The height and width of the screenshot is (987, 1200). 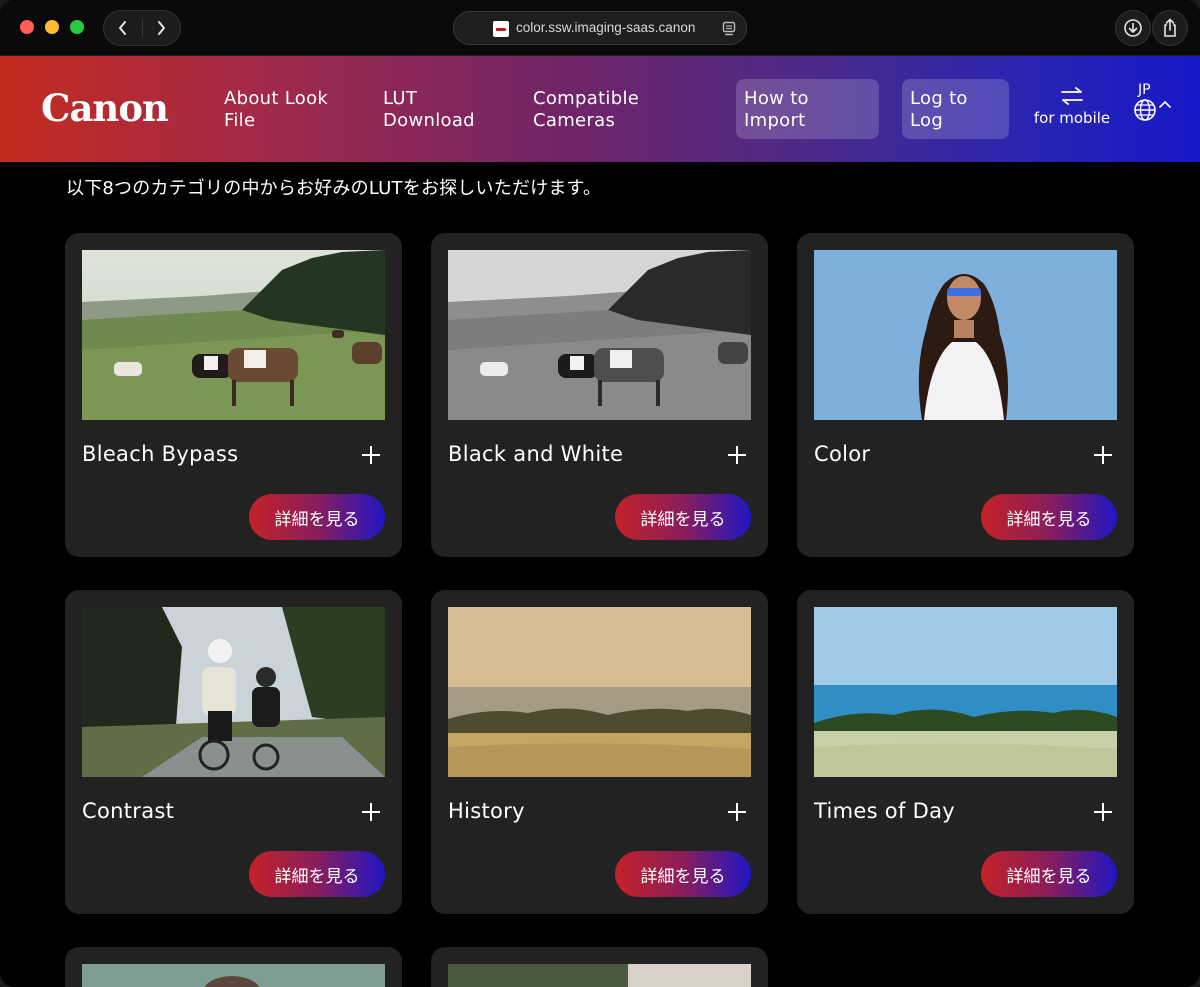 I want to click on nav-compatible-cameras: Compatible Cameras, so click(x=603, y=110).